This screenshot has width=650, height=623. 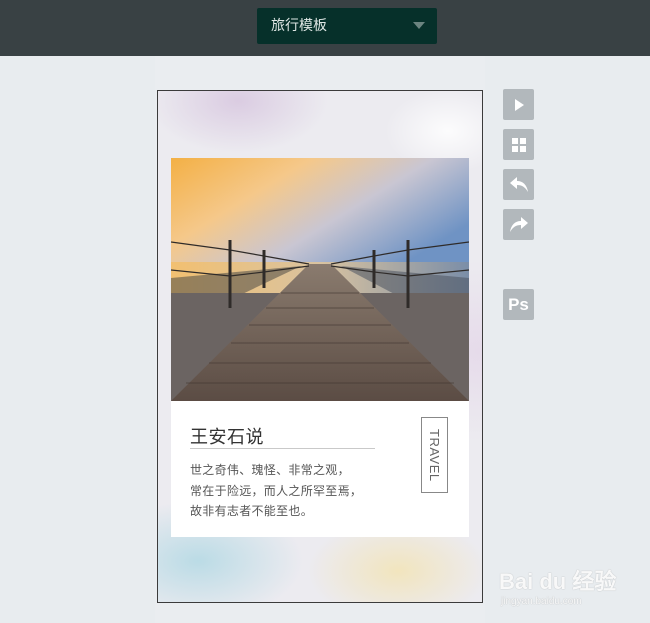 I want to click on play-button, so click(x=518, y=104).